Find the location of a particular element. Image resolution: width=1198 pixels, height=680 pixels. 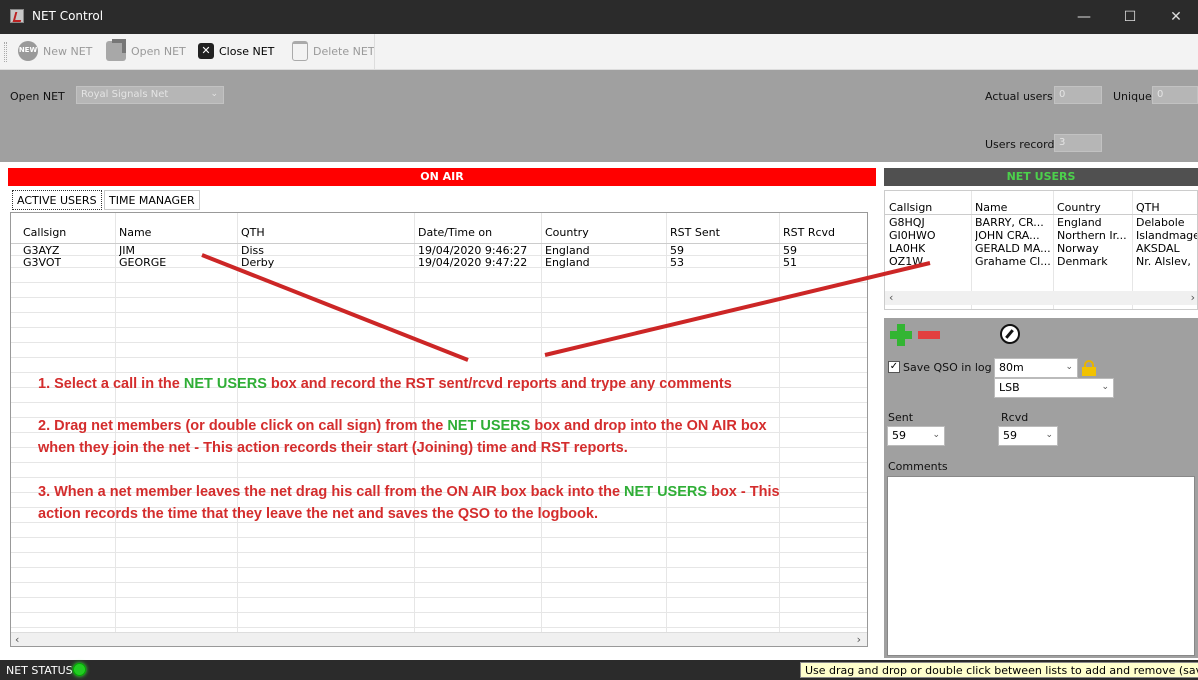

net-status-label: NET STATUS is located at coordinates (39, 670).